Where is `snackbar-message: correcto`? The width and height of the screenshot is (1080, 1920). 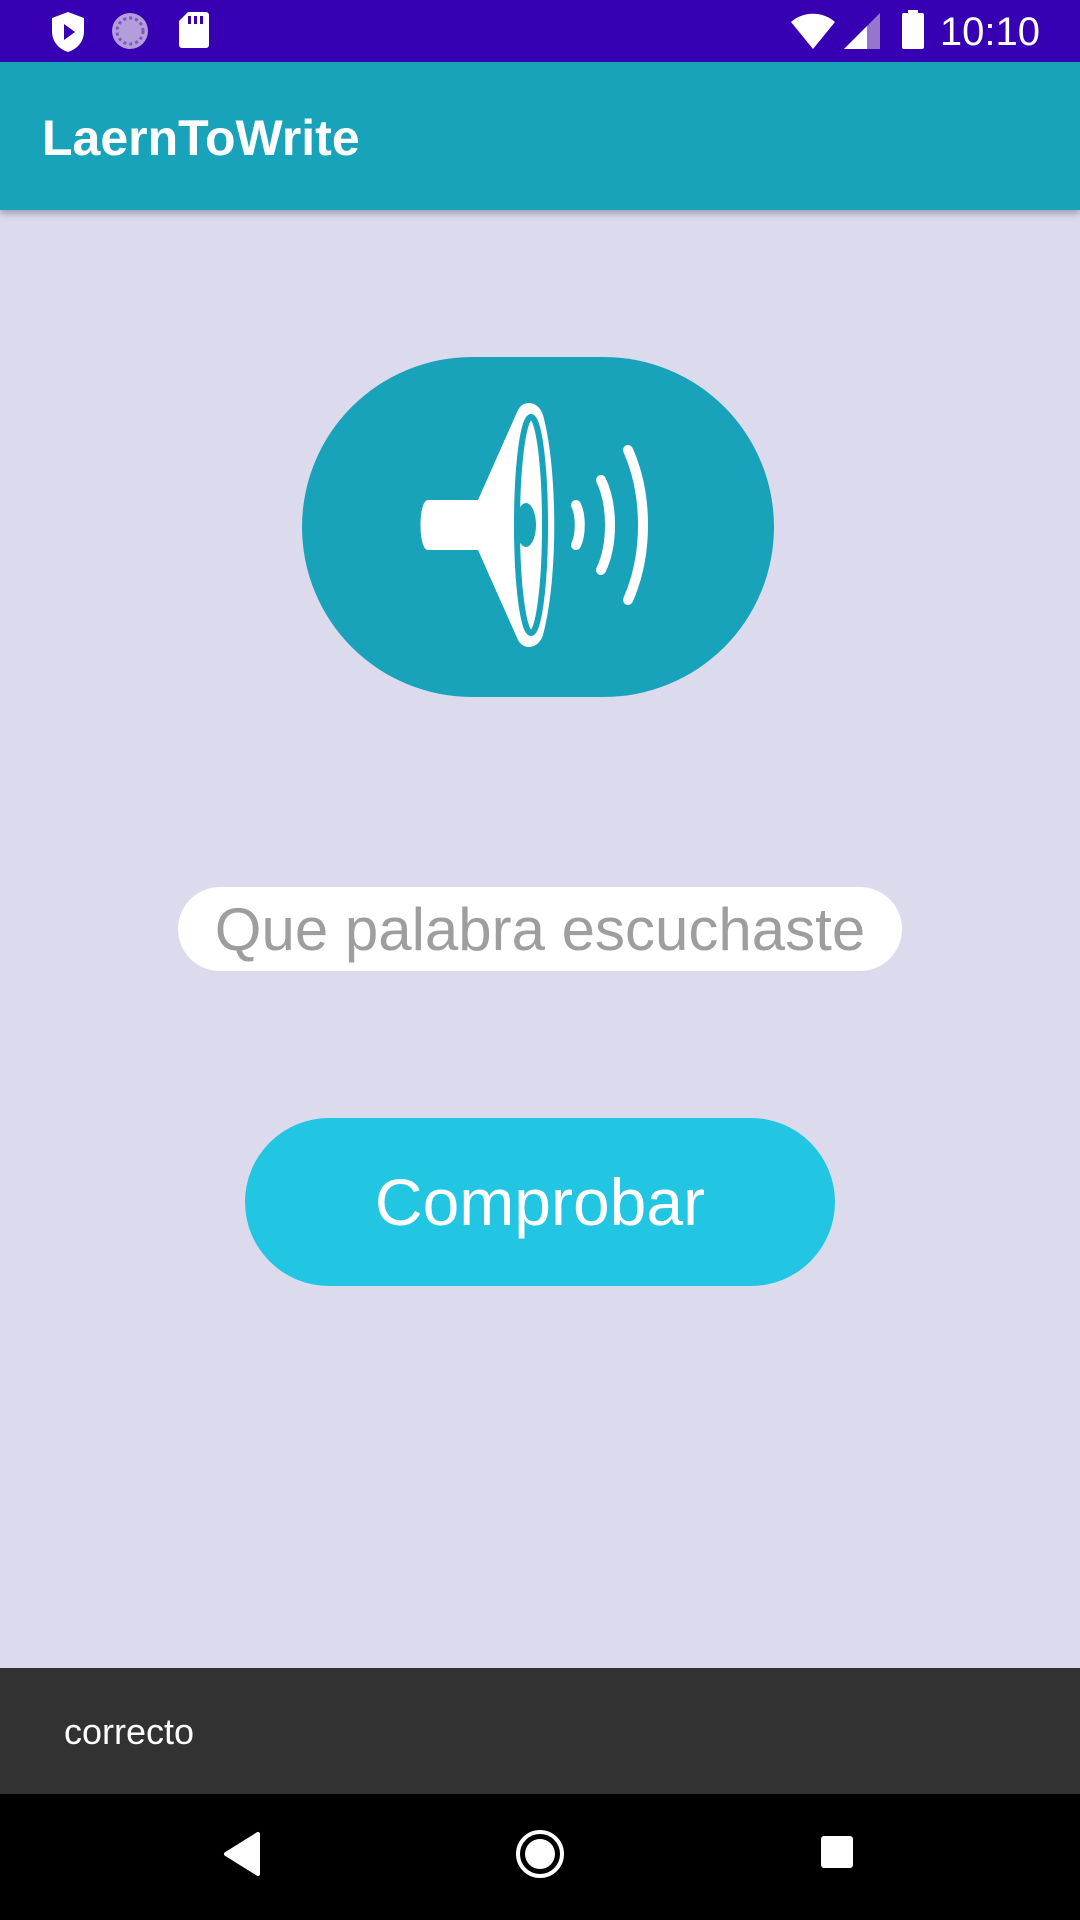
snackbar-message: correcto is located at coordinates (129, 1731).